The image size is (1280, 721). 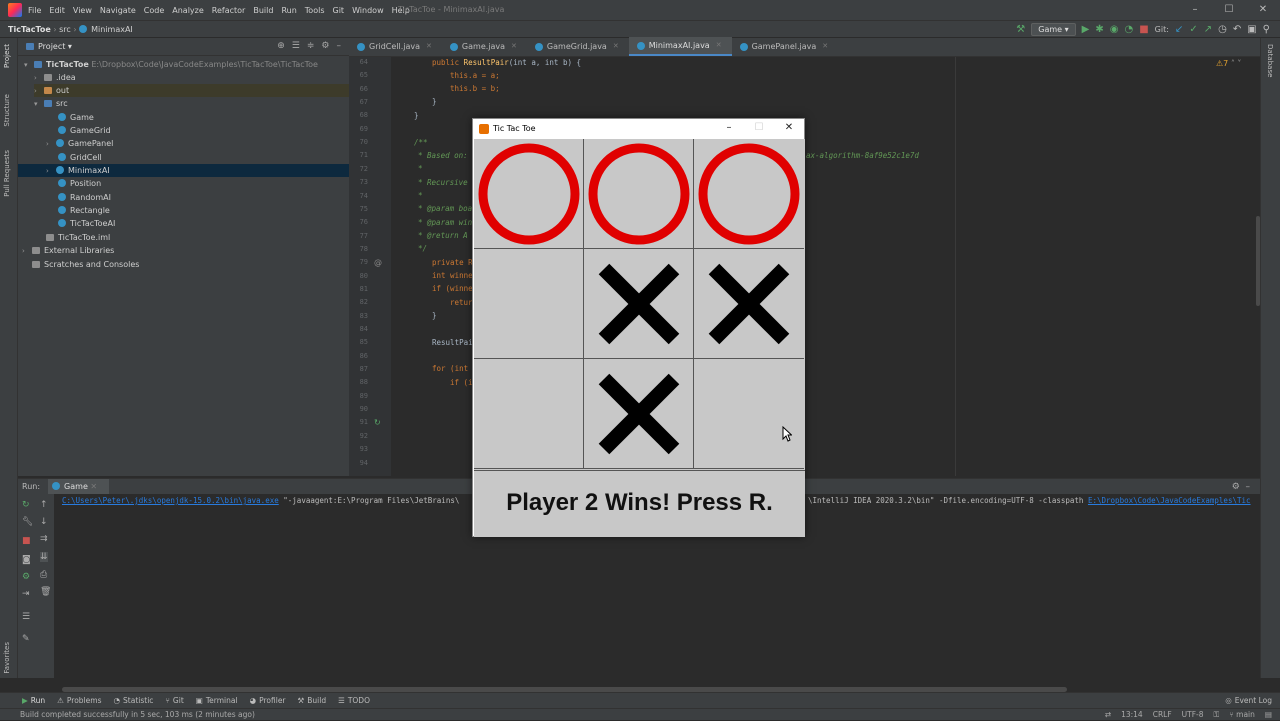 I want to click on menu-view: View, so click(x=82, y=10).